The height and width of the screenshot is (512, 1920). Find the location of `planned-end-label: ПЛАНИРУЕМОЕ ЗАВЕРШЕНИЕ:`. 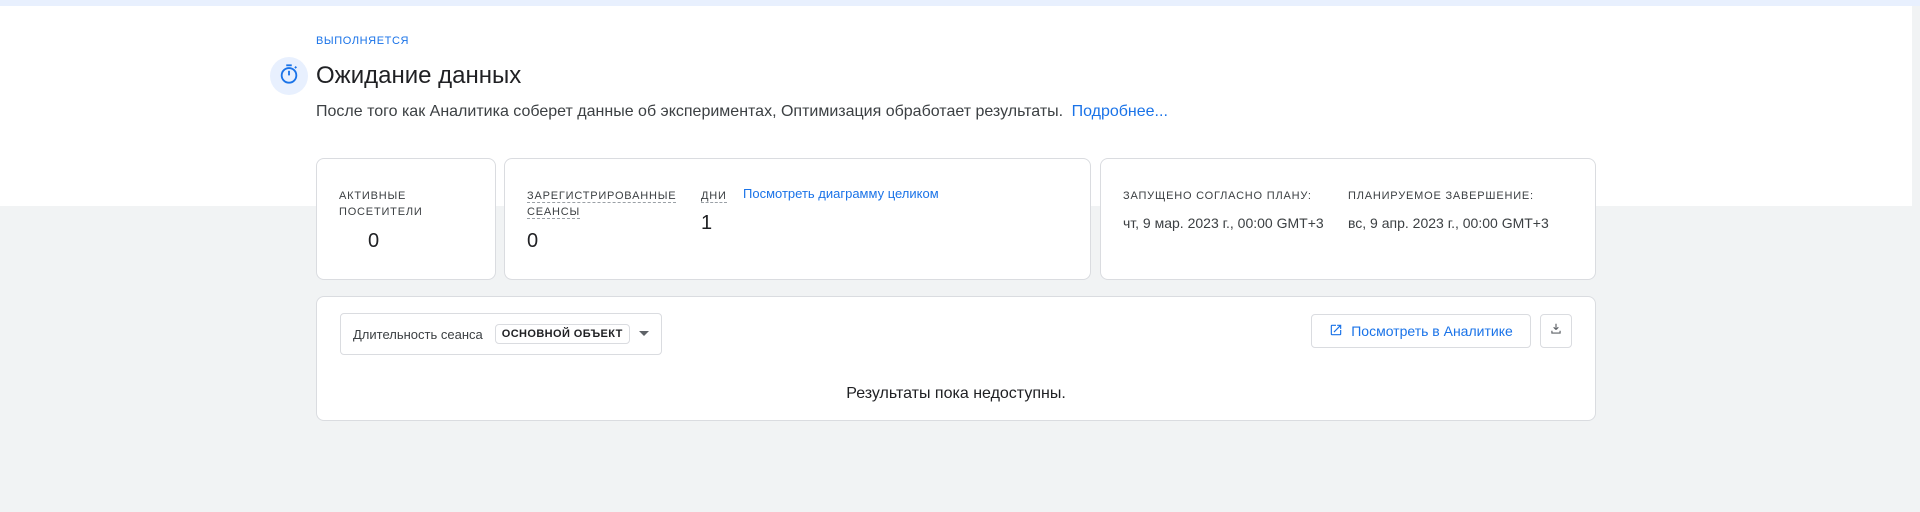

planned-end-label: ПЛАНИРУЕМОЕ ЗАВЕРШЕНИЕ: is located at coordinates (1441, 196).